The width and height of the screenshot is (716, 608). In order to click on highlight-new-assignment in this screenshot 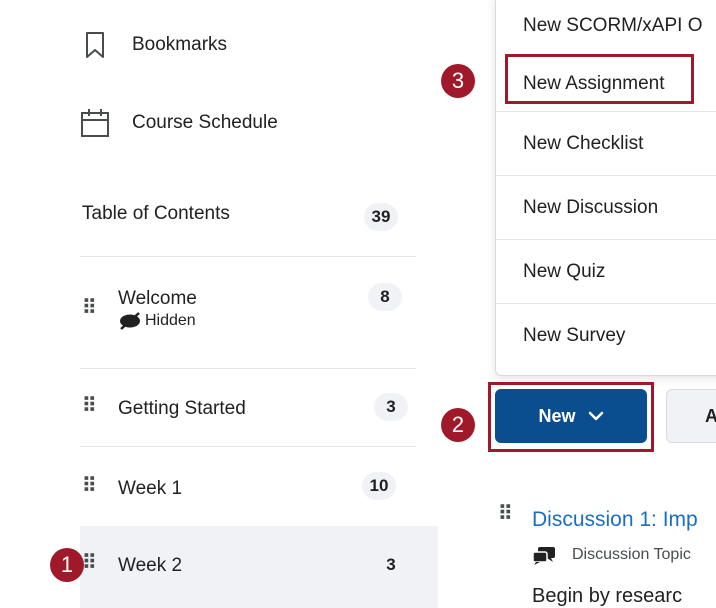, I will do `click(599, 79)`.